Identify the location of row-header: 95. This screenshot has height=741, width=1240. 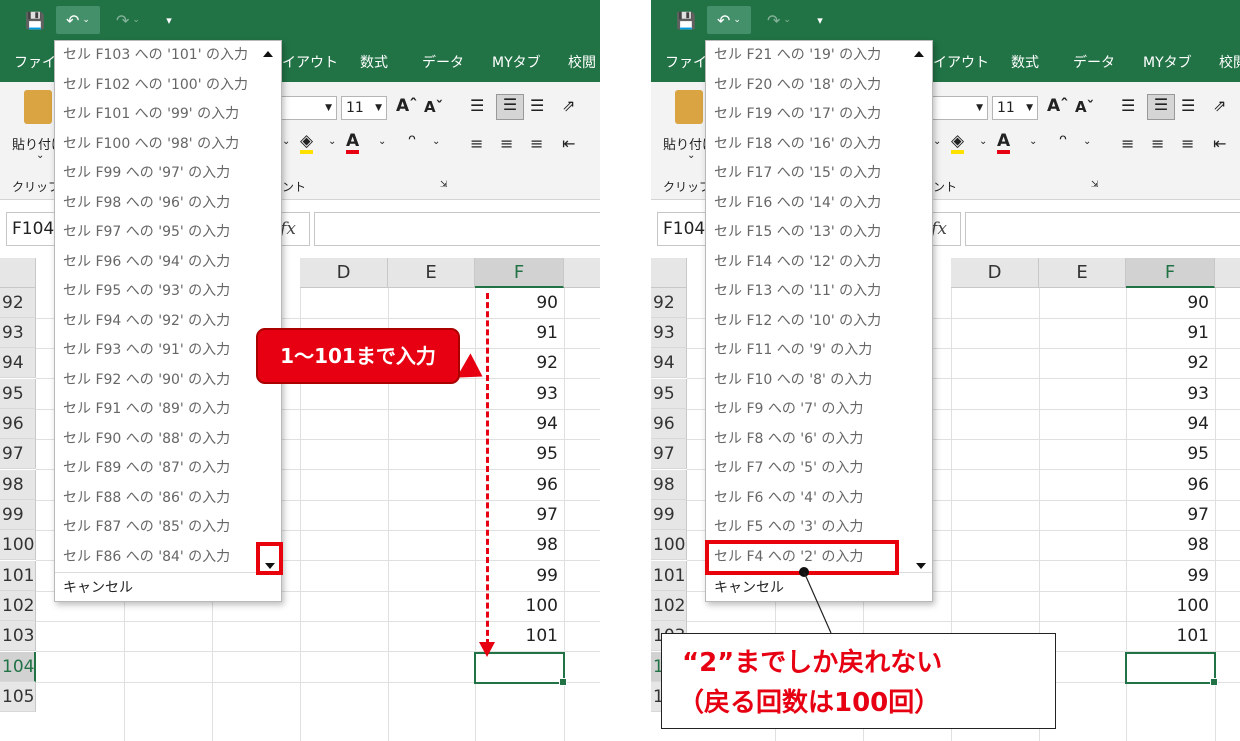
(669, 394).